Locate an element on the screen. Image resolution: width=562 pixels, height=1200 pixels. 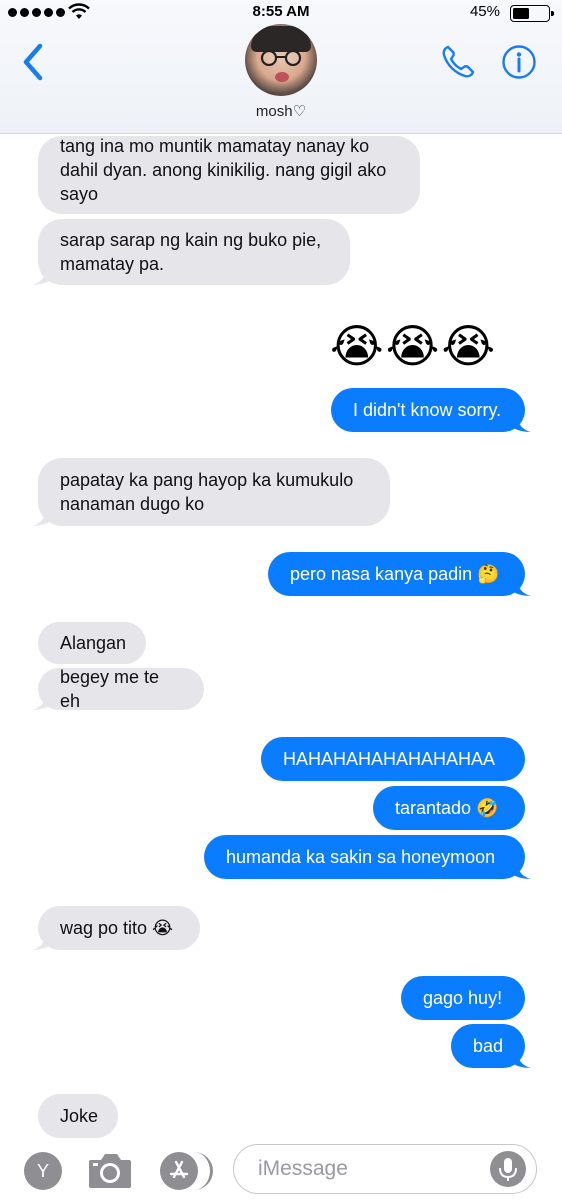
message-input: iMessage is located at coordinates (385, 1169).